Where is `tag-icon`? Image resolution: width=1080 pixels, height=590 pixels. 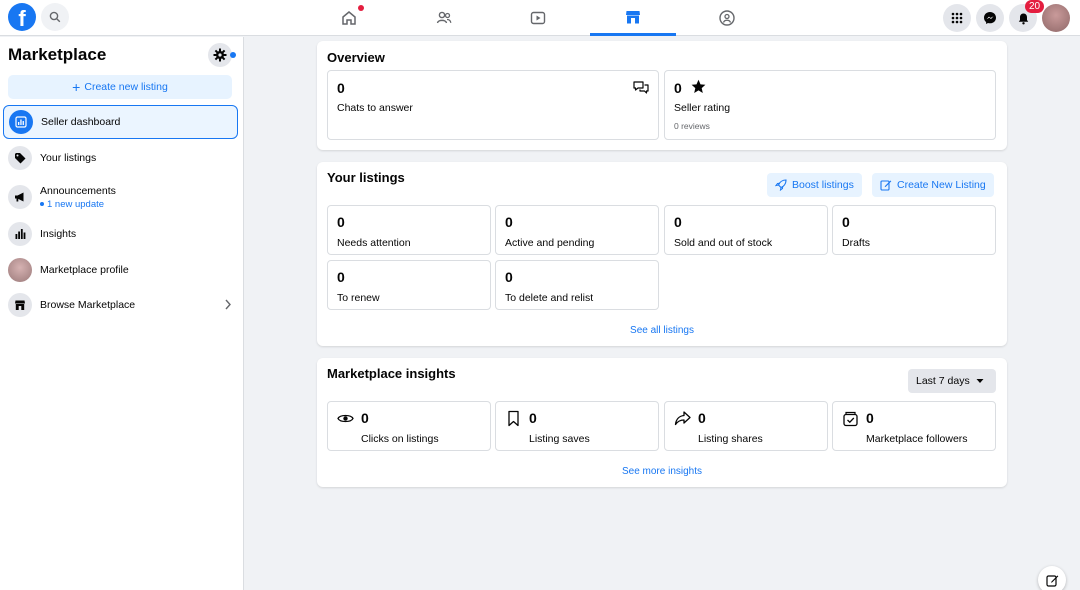
tag-icon is located at coordinates (20, 158).